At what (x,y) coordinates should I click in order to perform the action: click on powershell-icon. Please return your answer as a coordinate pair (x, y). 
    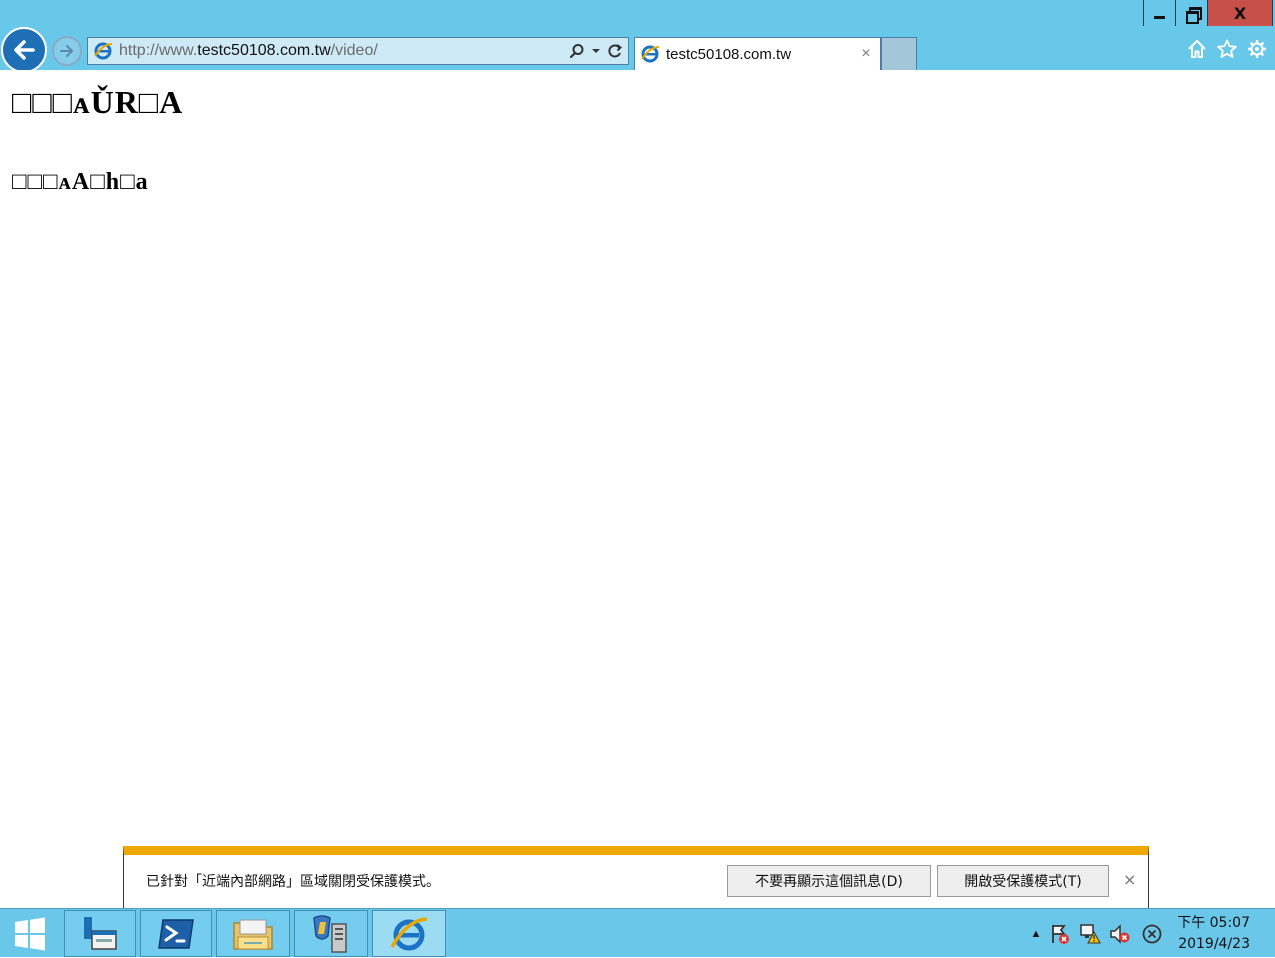
    Looking at the image, I should click on (176, 933).